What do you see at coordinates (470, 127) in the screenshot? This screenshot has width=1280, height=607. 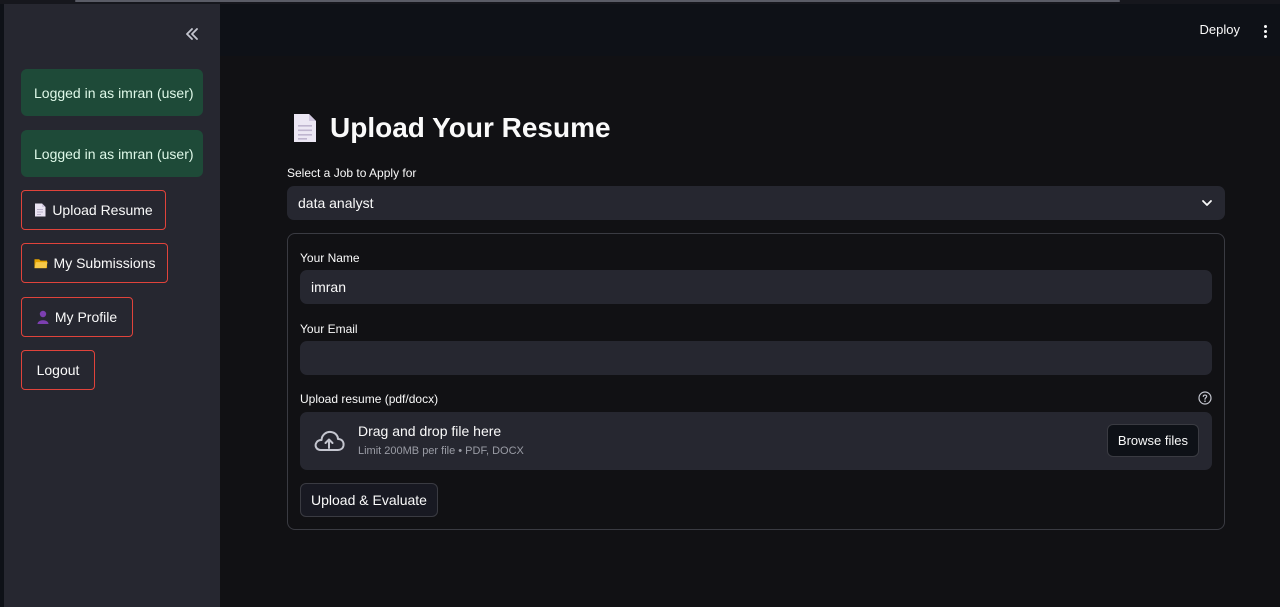 I see `page-title-text: Upload Your Resume` at bounding box center [470, 127].